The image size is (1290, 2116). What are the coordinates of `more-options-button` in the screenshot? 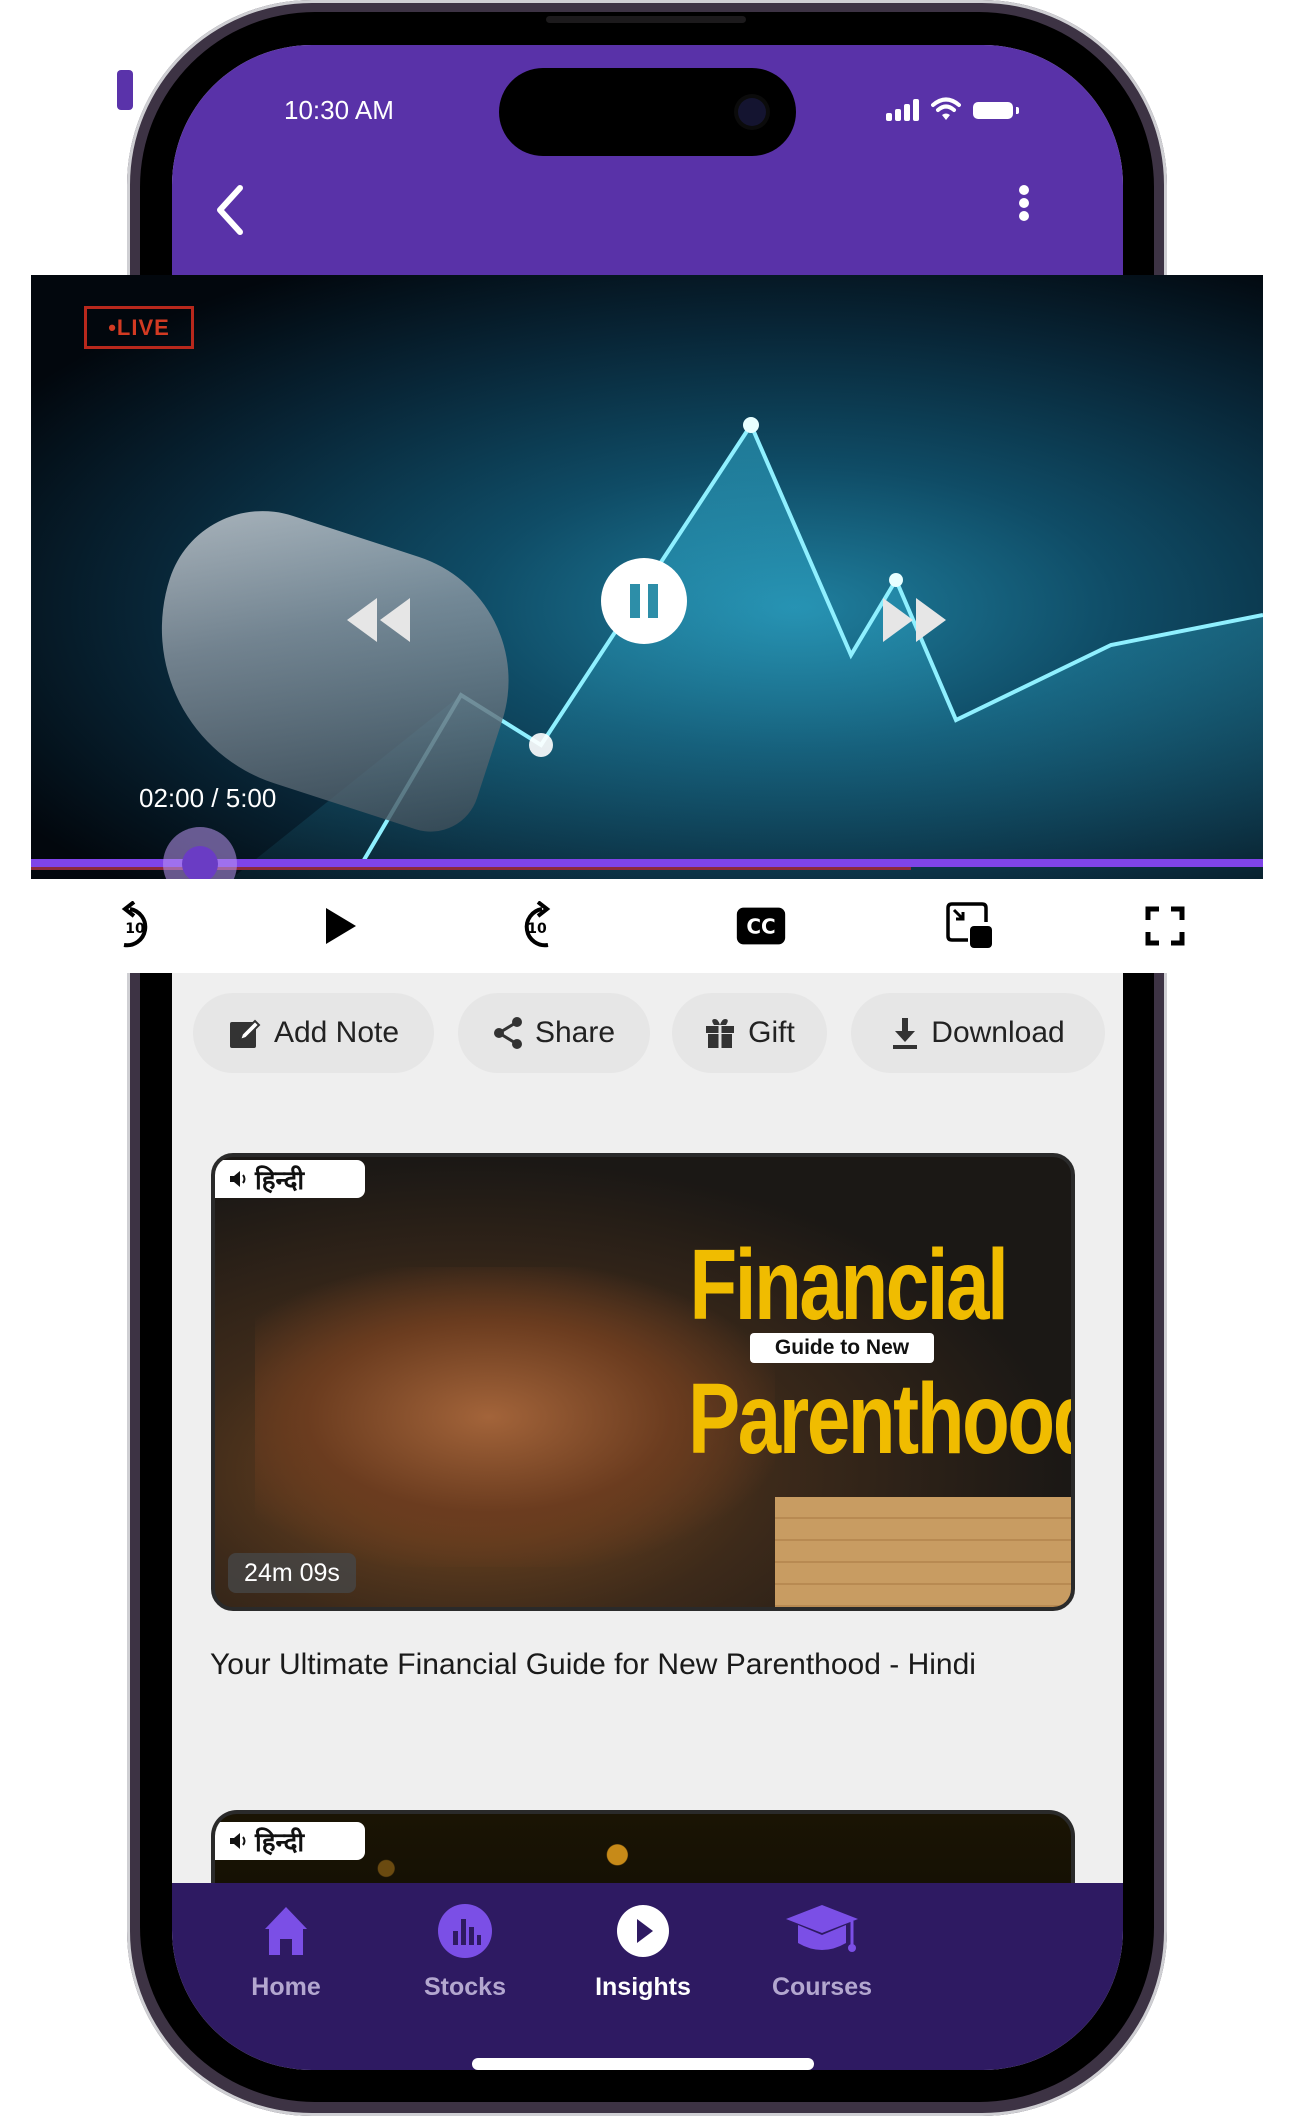 It's located at (1024, 205).